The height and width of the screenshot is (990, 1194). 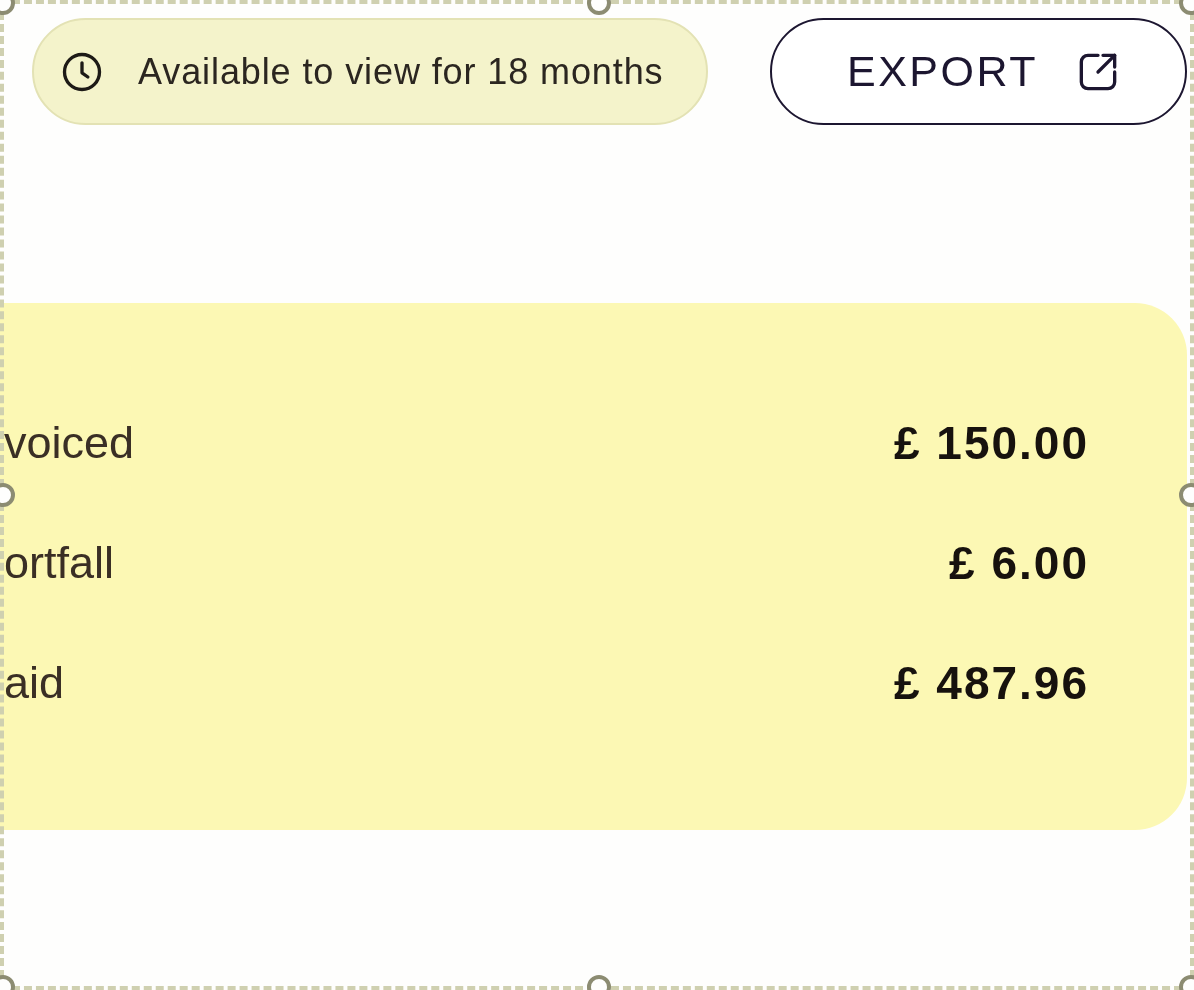 What do you see at coordinates (59, 563) in the screenshot?
I see `summary-label: ortfall` at bounding box center [59, 563].